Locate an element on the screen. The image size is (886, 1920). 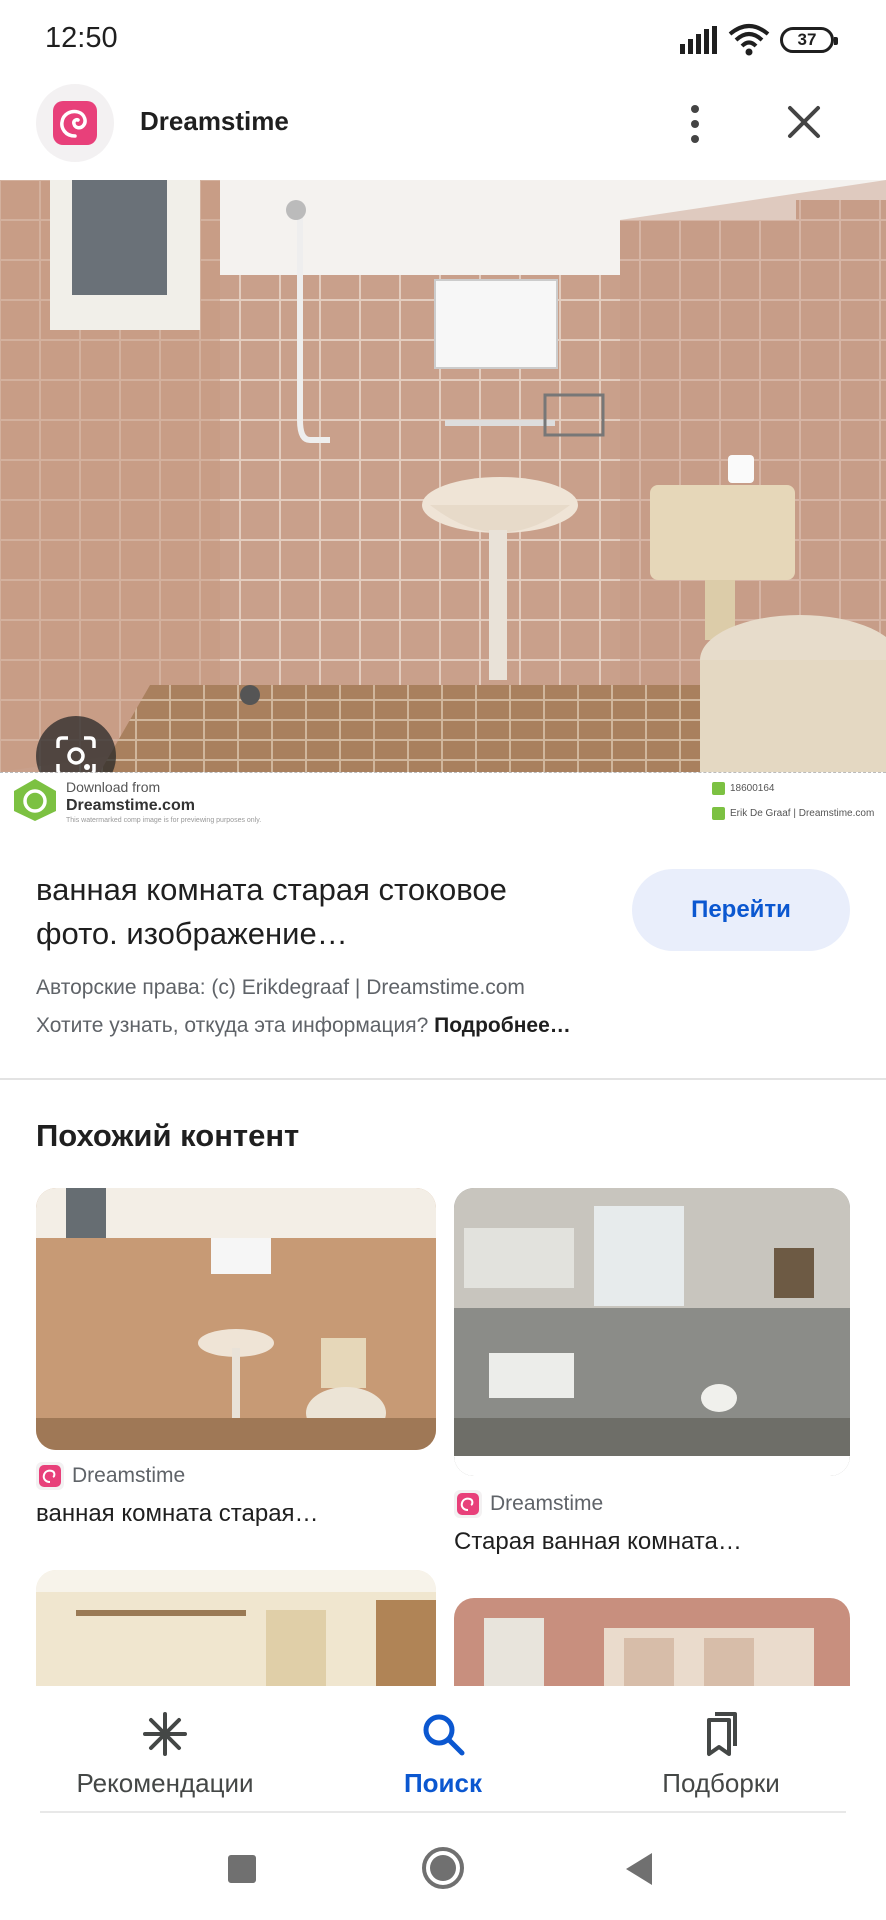
collections-icon is located at coordinates (722, 1734).